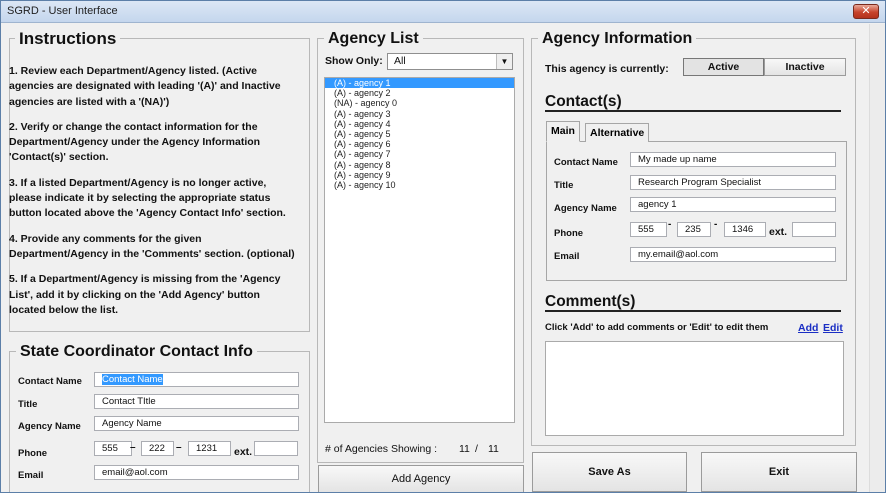 This screenshot has height=493, width=886. Describe the element at coordinates (419, 83) in the screenshot. I see `agency-list-item: (A) - agency 1` at that location.